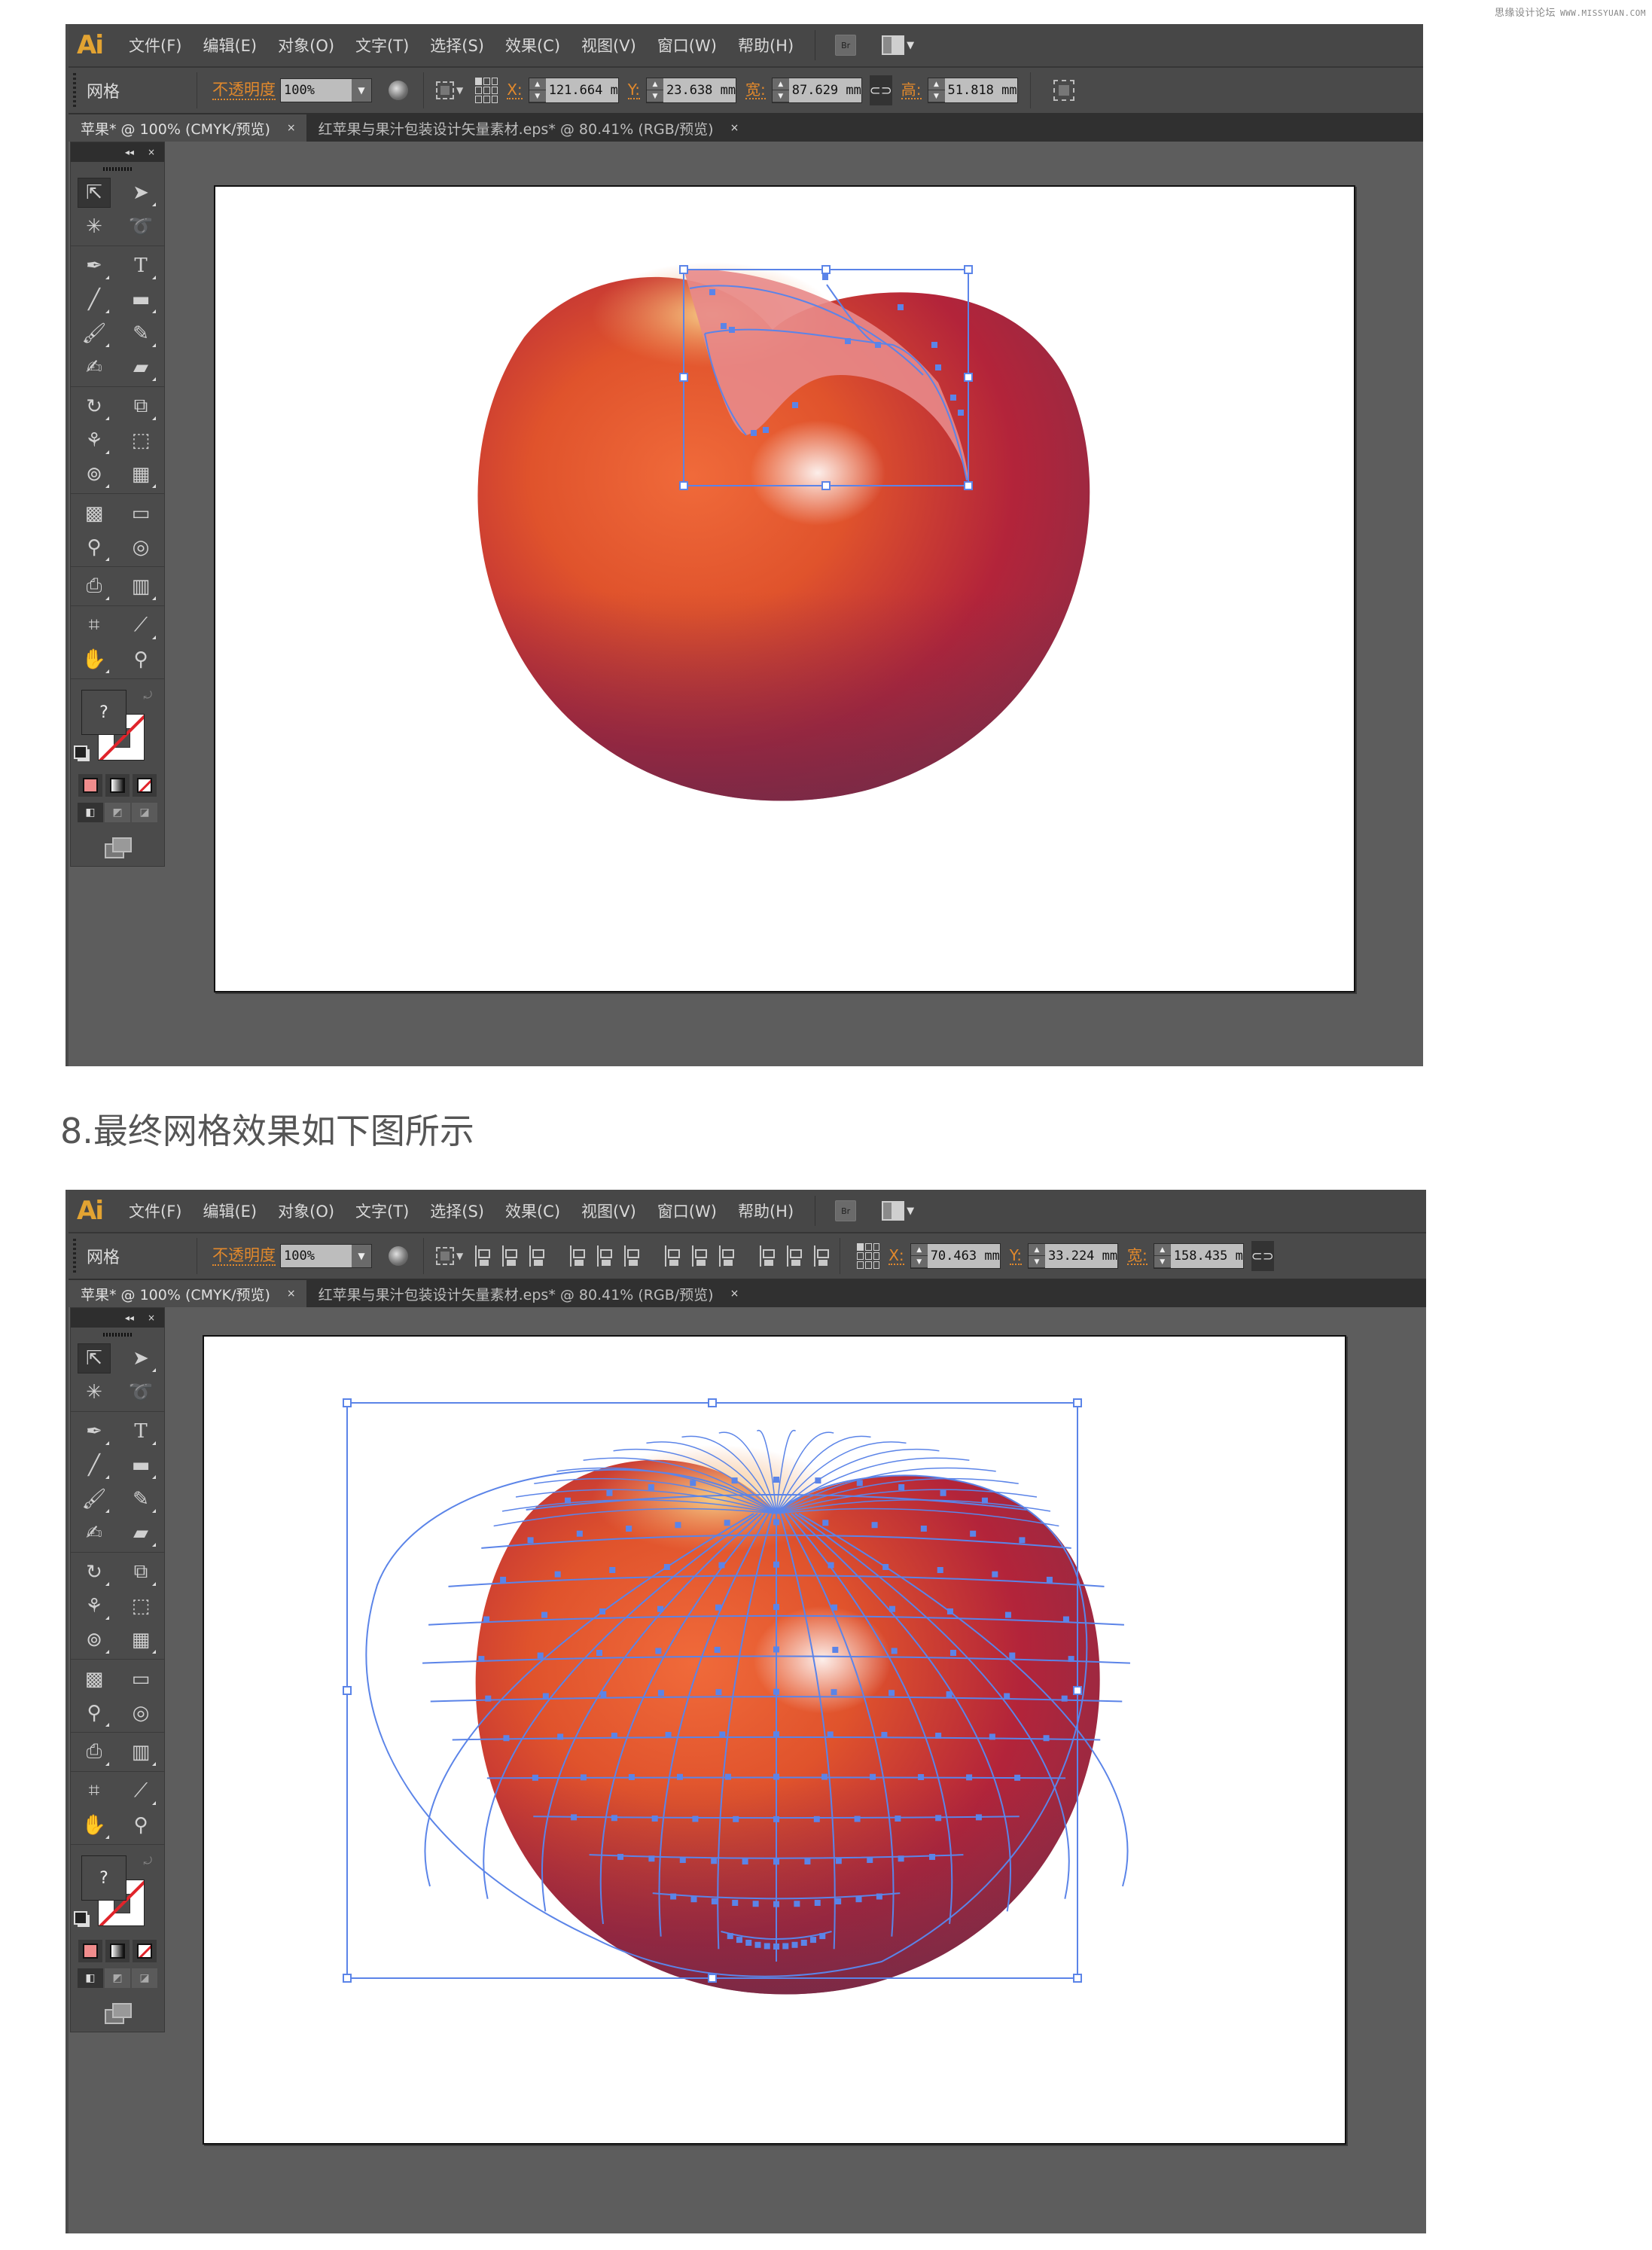 Image resolution: width=1652 pixels, height=2250 pixels. What do you see at coordinates (306, 45) in the screenshot?
I see `menu-object: 对象(O)` at bounding box center [306, 45].